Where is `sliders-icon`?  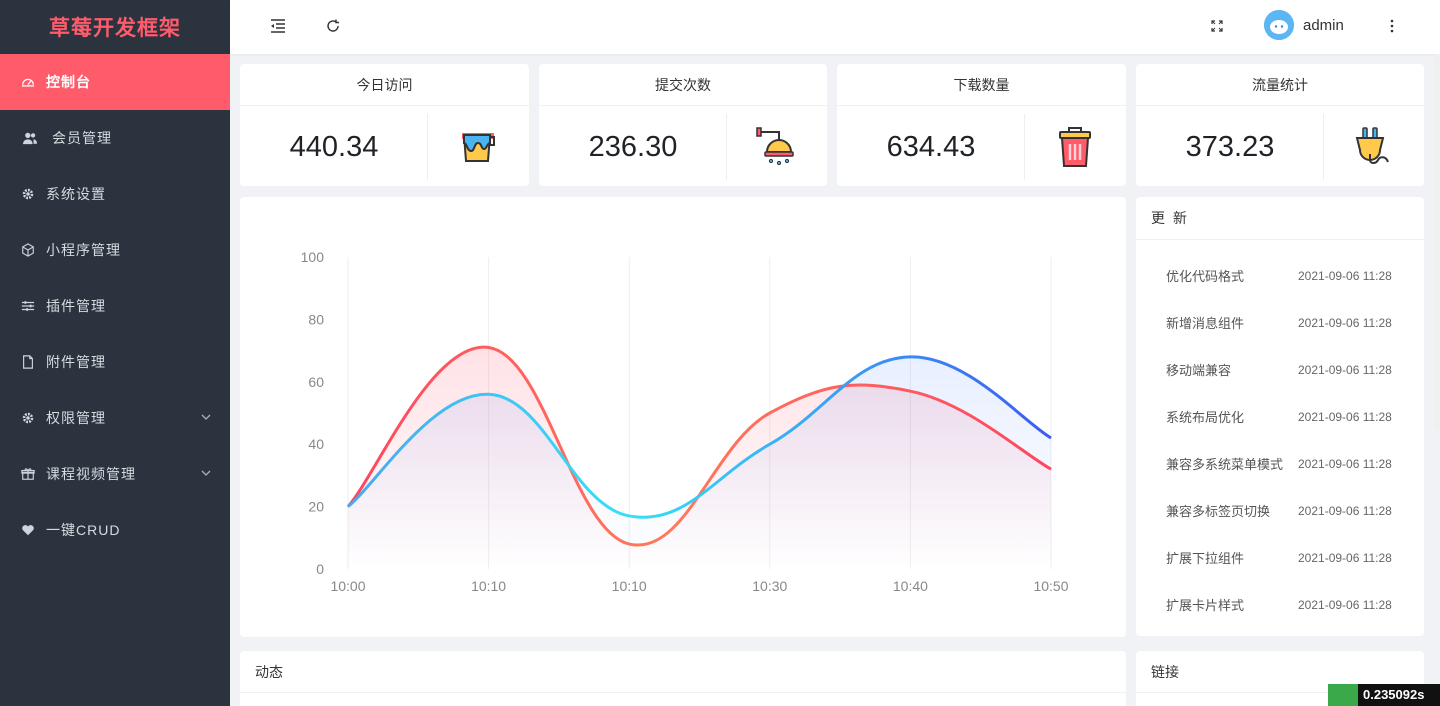 sliders-icon is located at coordinates (28, 306).